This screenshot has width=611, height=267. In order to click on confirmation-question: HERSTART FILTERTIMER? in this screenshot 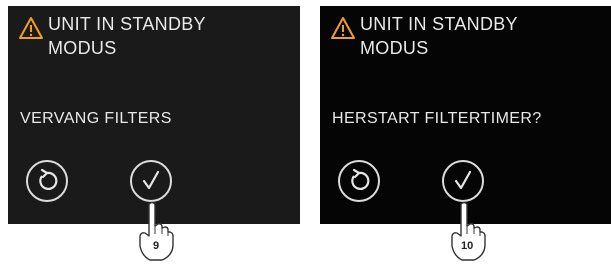, I will do `click(437, 118)`.